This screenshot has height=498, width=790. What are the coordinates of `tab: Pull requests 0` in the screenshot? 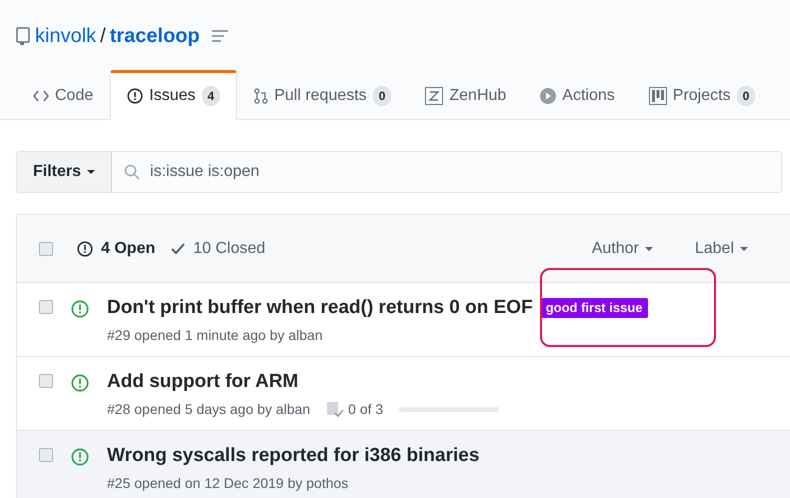 It's located at (322, 95).